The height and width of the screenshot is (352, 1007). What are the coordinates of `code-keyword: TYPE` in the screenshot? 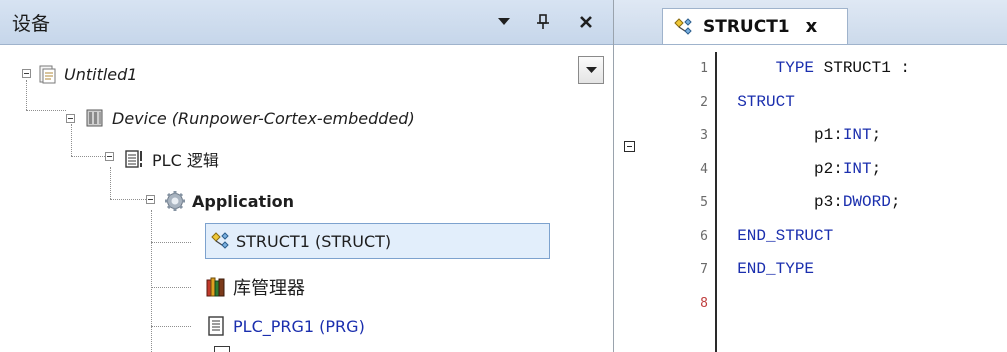 It's located at (795, 68).